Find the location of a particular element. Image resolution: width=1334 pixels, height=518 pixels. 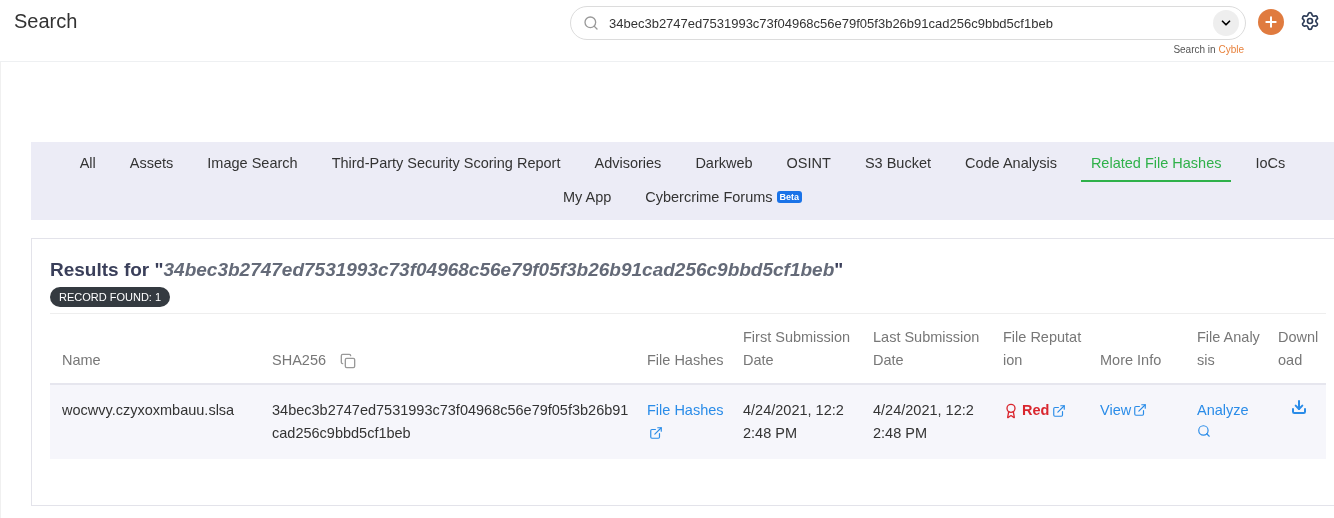

page-title: Search is located at coordinates (46, 21).